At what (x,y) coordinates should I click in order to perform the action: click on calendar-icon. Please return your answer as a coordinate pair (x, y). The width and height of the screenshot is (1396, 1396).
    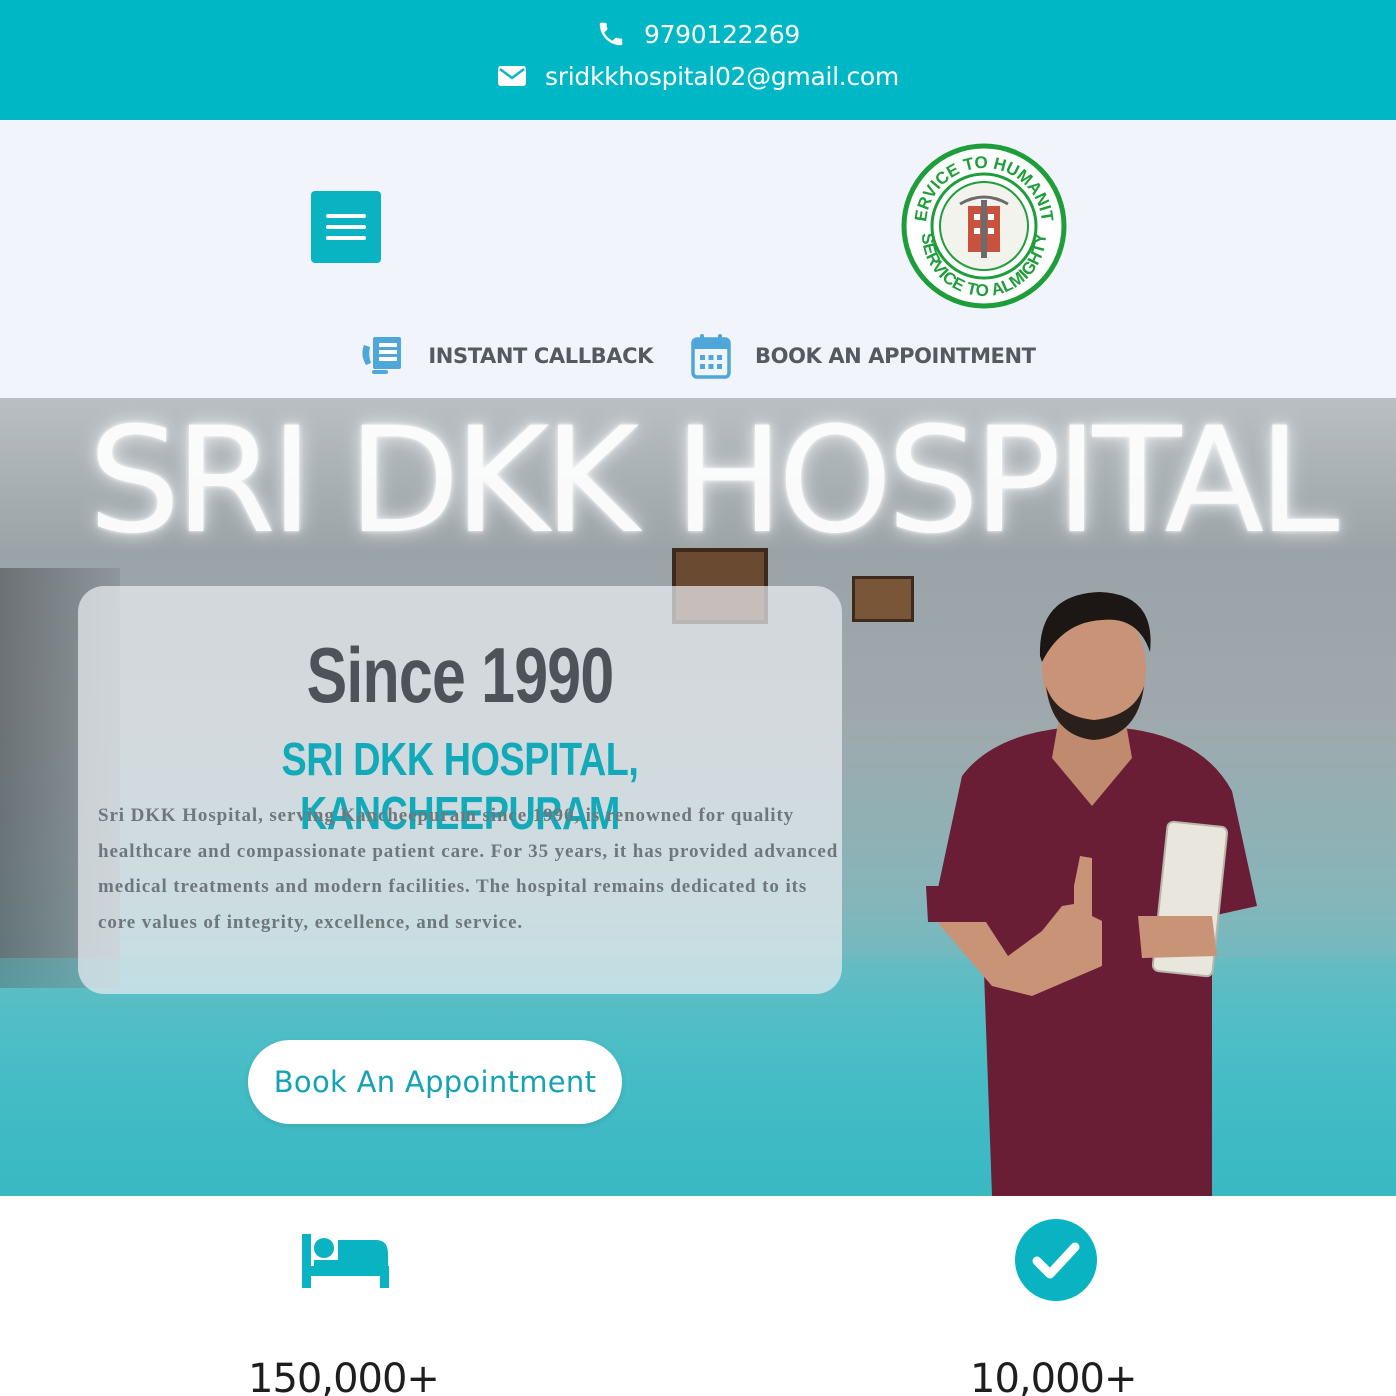
    Looking at the image, I should click on (711, 356).